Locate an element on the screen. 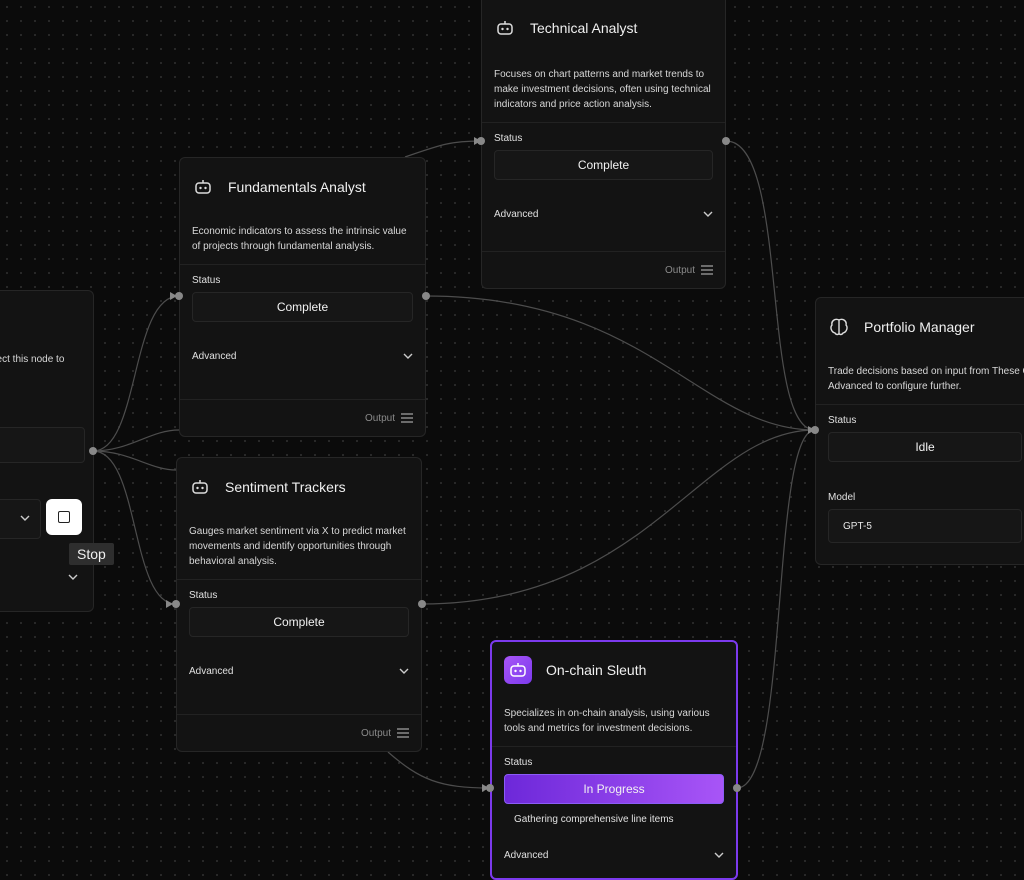 This screenshot has width=1024, height=880. stop-icon is located at coordinates (64, 517).